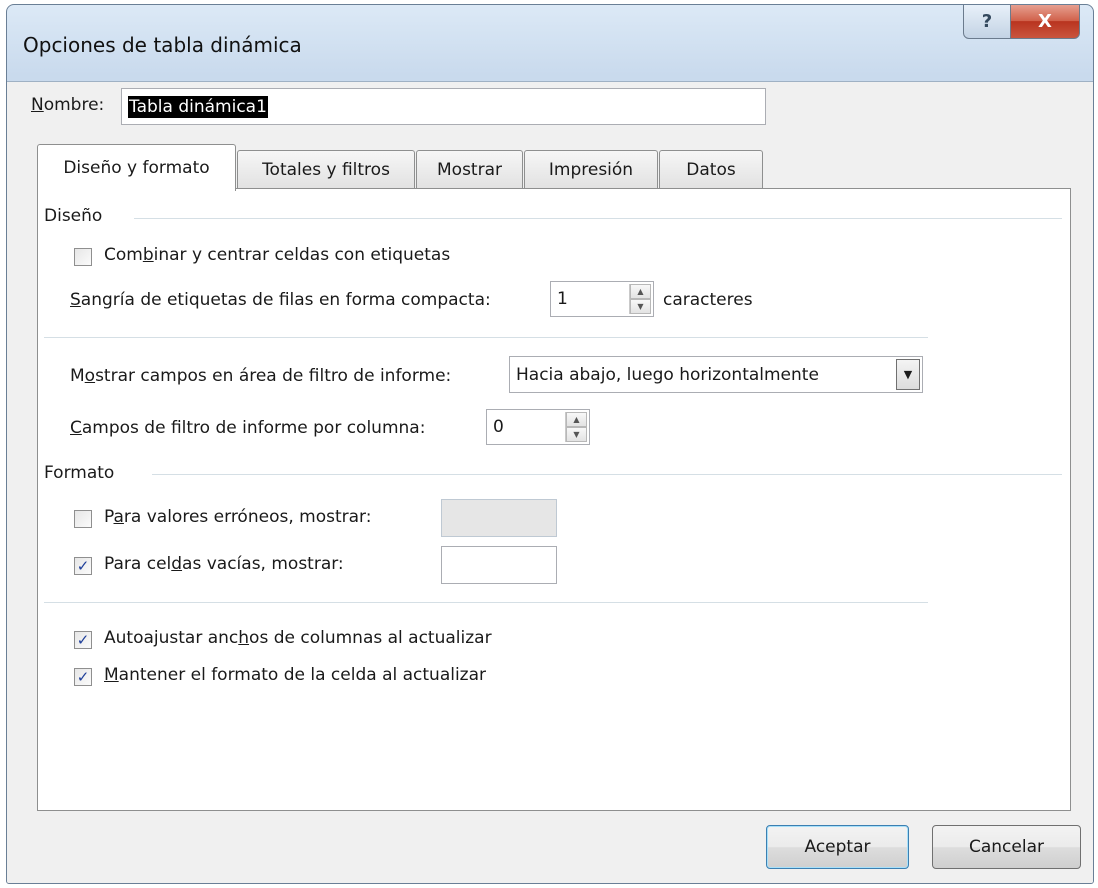 Image resolution: width=1098 pixels, height=888 pixels. Describe the element at coordinates (443, 106) in the screenshot. I see `name-input: Tabla dinámica1` at that location.